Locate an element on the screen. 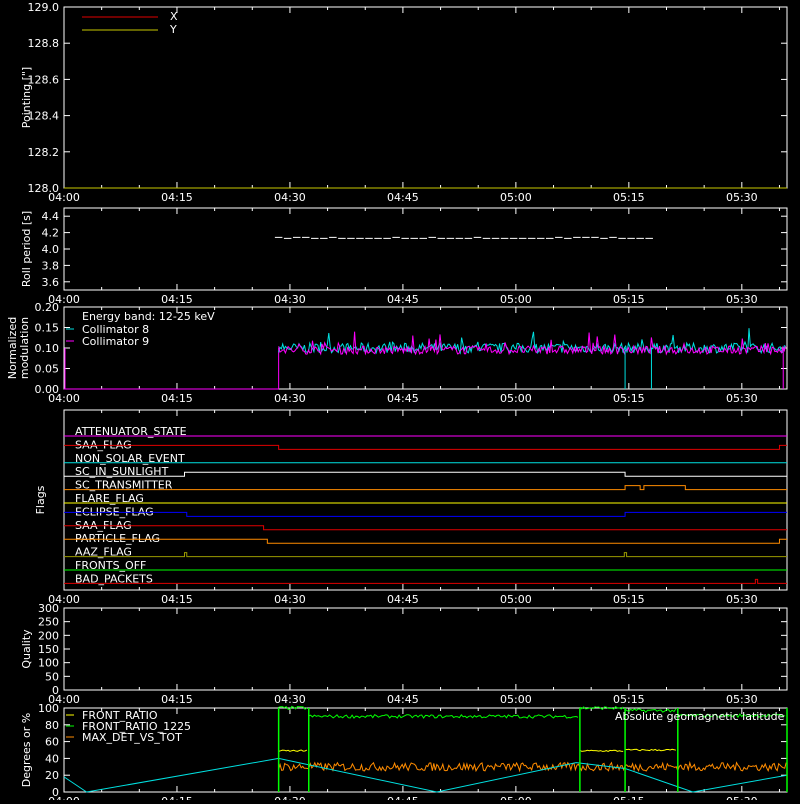 This screenshot has width=800, height=804. y-tick-label: 3.6 is located at coordinates (51, 282).